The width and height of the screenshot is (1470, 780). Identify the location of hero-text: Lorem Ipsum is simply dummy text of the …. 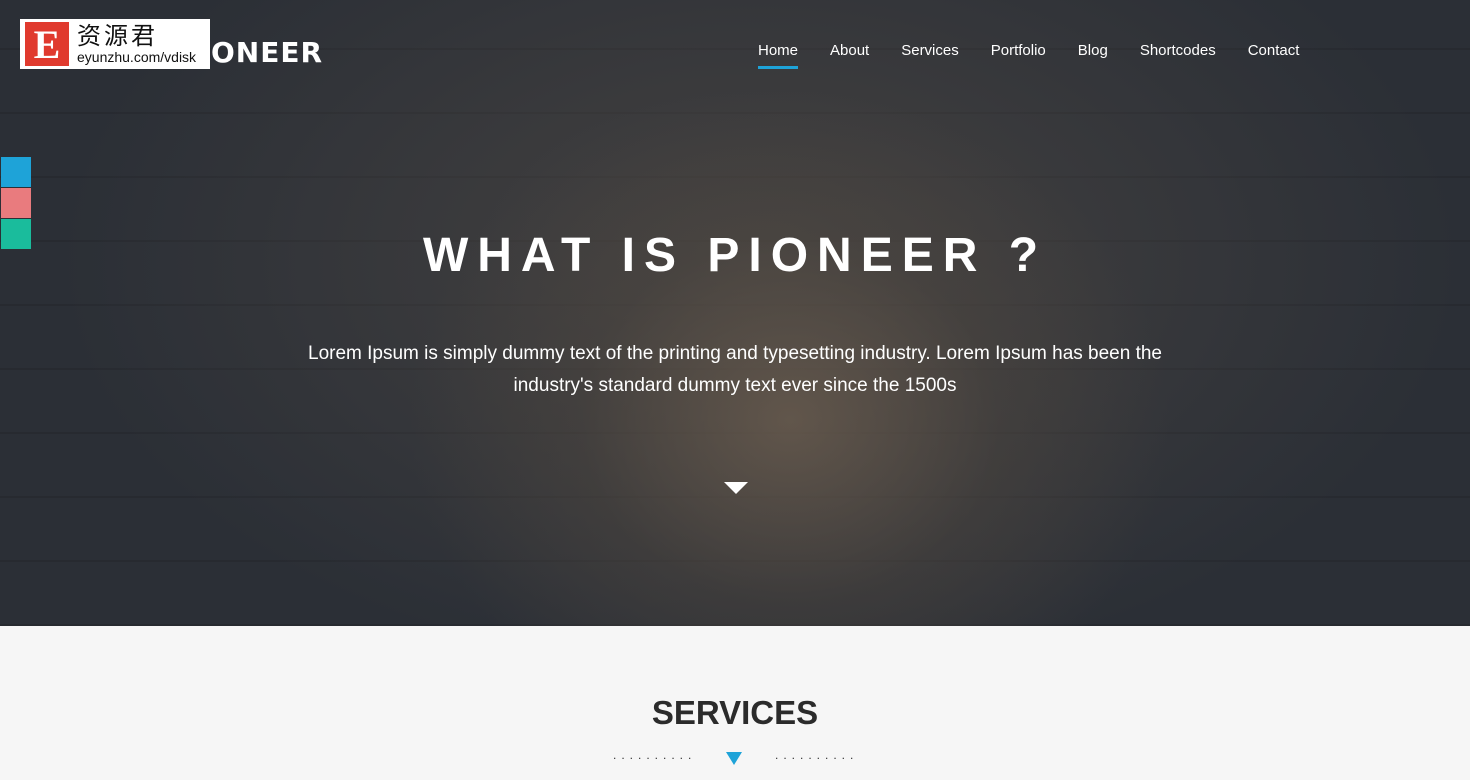
(735, 369).